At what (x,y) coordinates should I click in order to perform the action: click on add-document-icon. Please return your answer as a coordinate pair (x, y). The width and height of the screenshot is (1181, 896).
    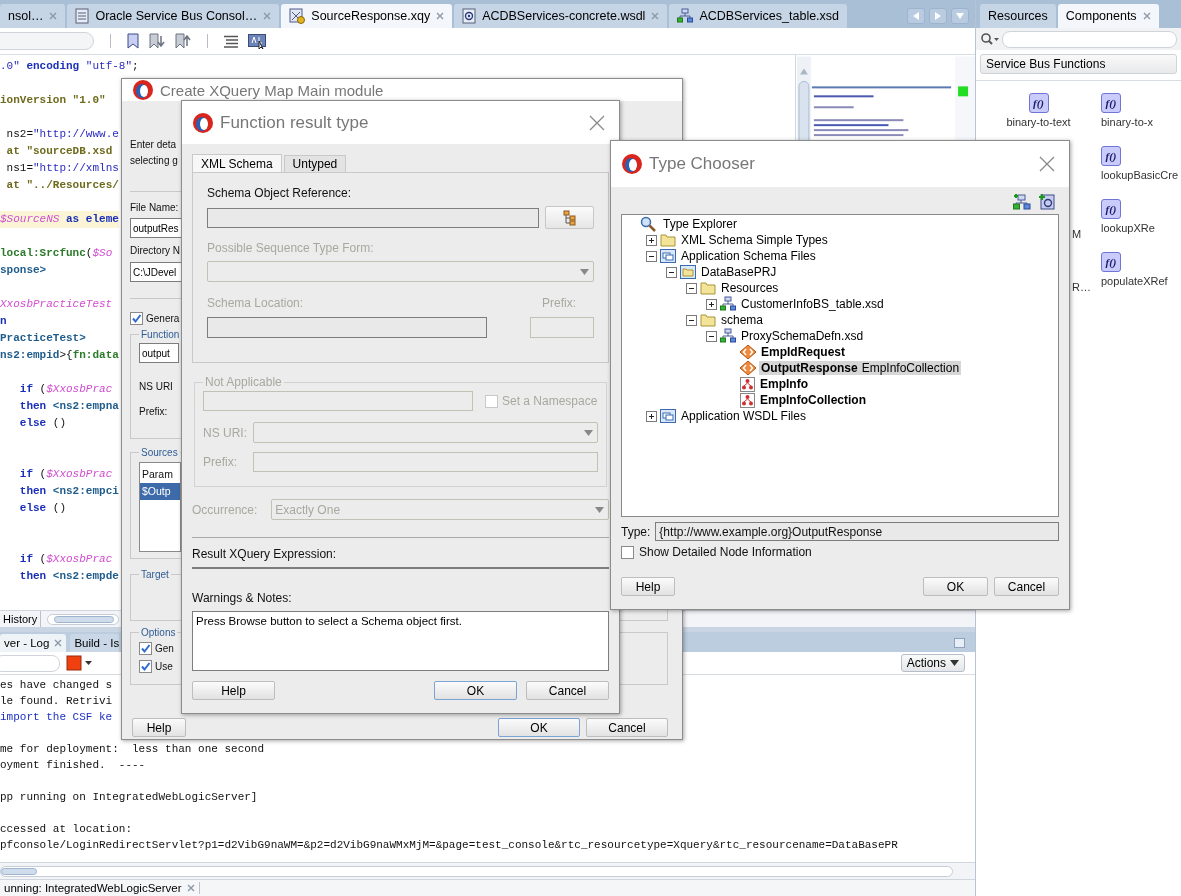
    Looking at the image, I should click on (1047, 201).